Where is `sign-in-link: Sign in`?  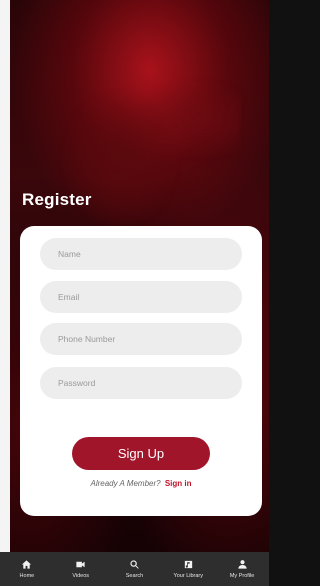
sign-in-link: Sign in is located at coordinates (178, 483).